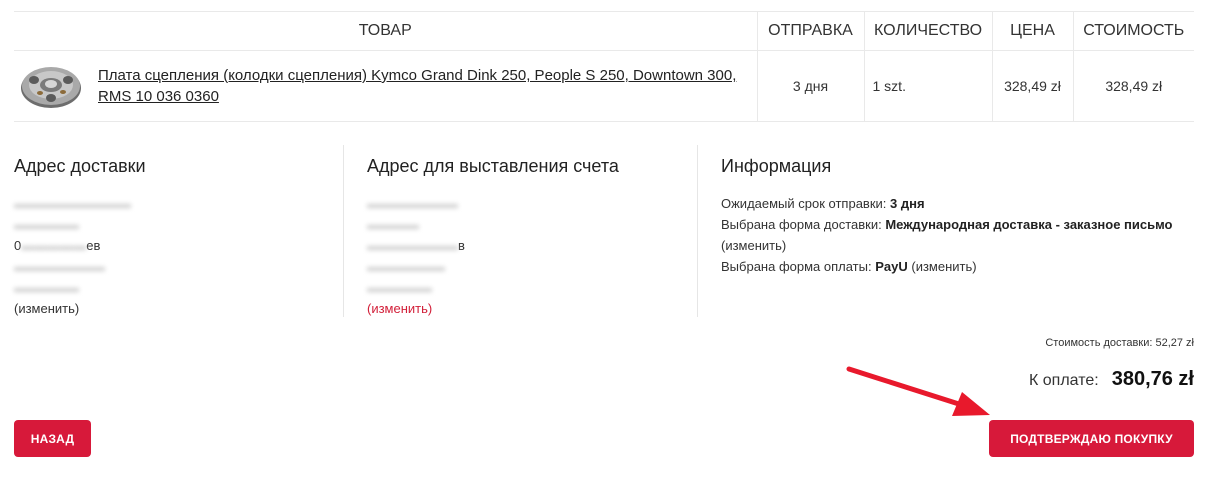  What do you see at coordinates (385, 31) in the screenshot?
I see `header-product: ТОВАР` at bounding box center [385, 31].